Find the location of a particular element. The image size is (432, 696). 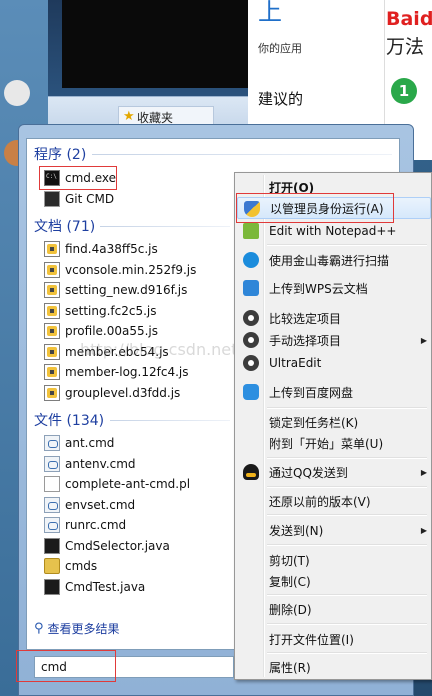

menu-item-pin-start: 附到「开始」菜单(U) is located at coordinates (334, 443).